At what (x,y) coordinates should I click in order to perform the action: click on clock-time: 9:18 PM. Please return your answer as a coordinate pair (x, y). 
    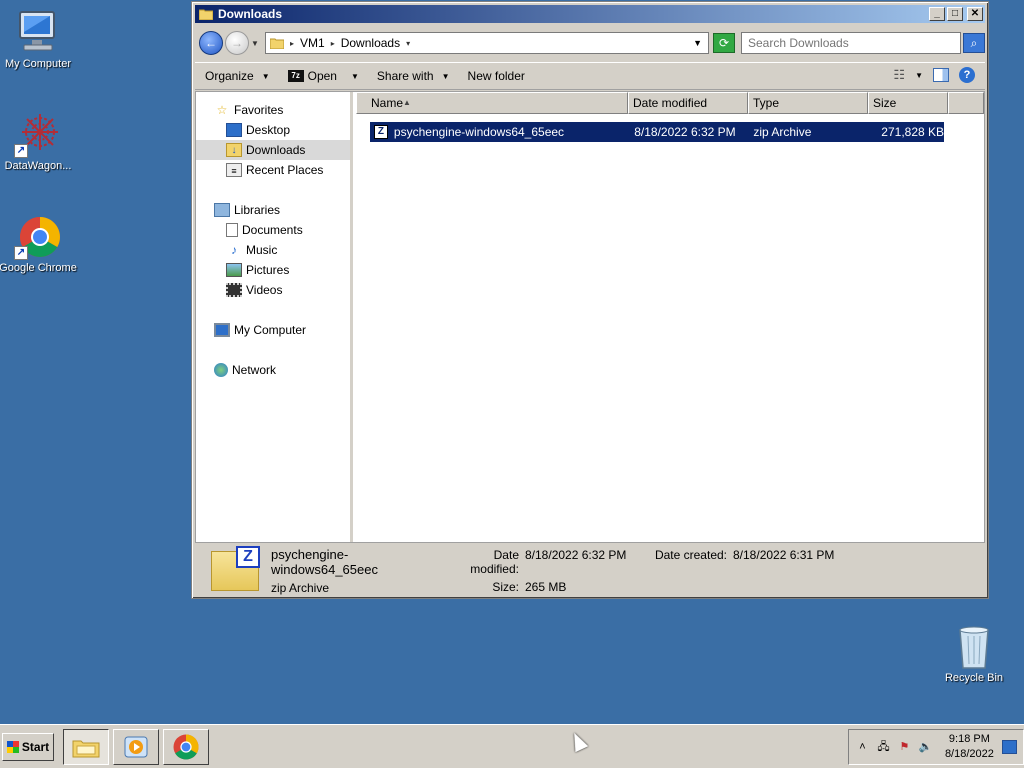
    Looking at the image, I should click on (969, 739).